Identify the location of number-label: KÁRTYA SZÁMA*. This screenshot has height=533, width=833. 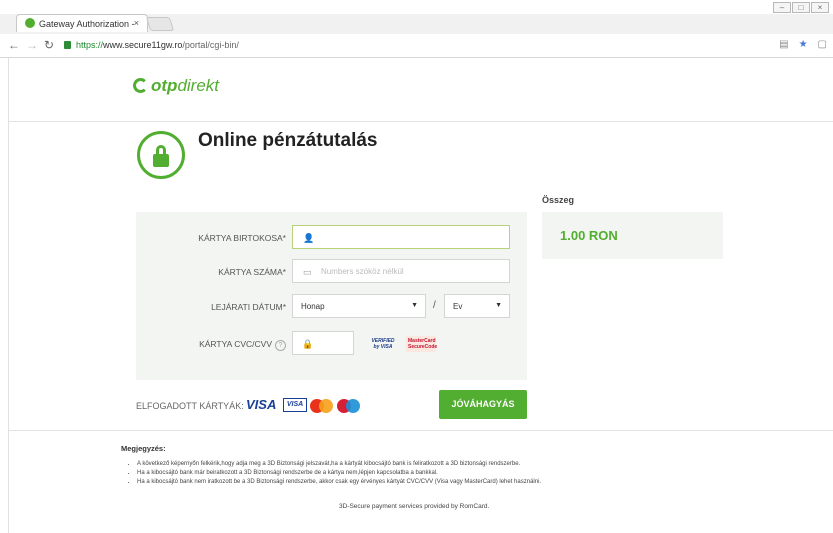
(252, 272).